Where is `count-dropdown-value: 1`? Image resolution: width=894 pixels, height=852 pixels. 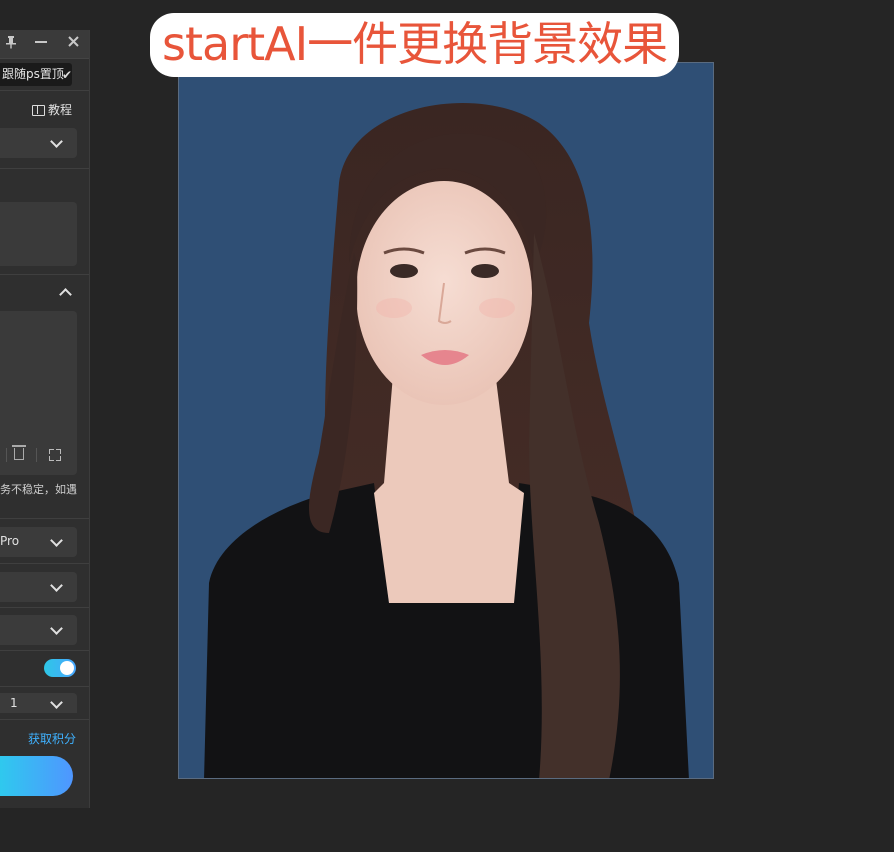
count-dropdown-value: 1 is located at coordinates (14, 703).